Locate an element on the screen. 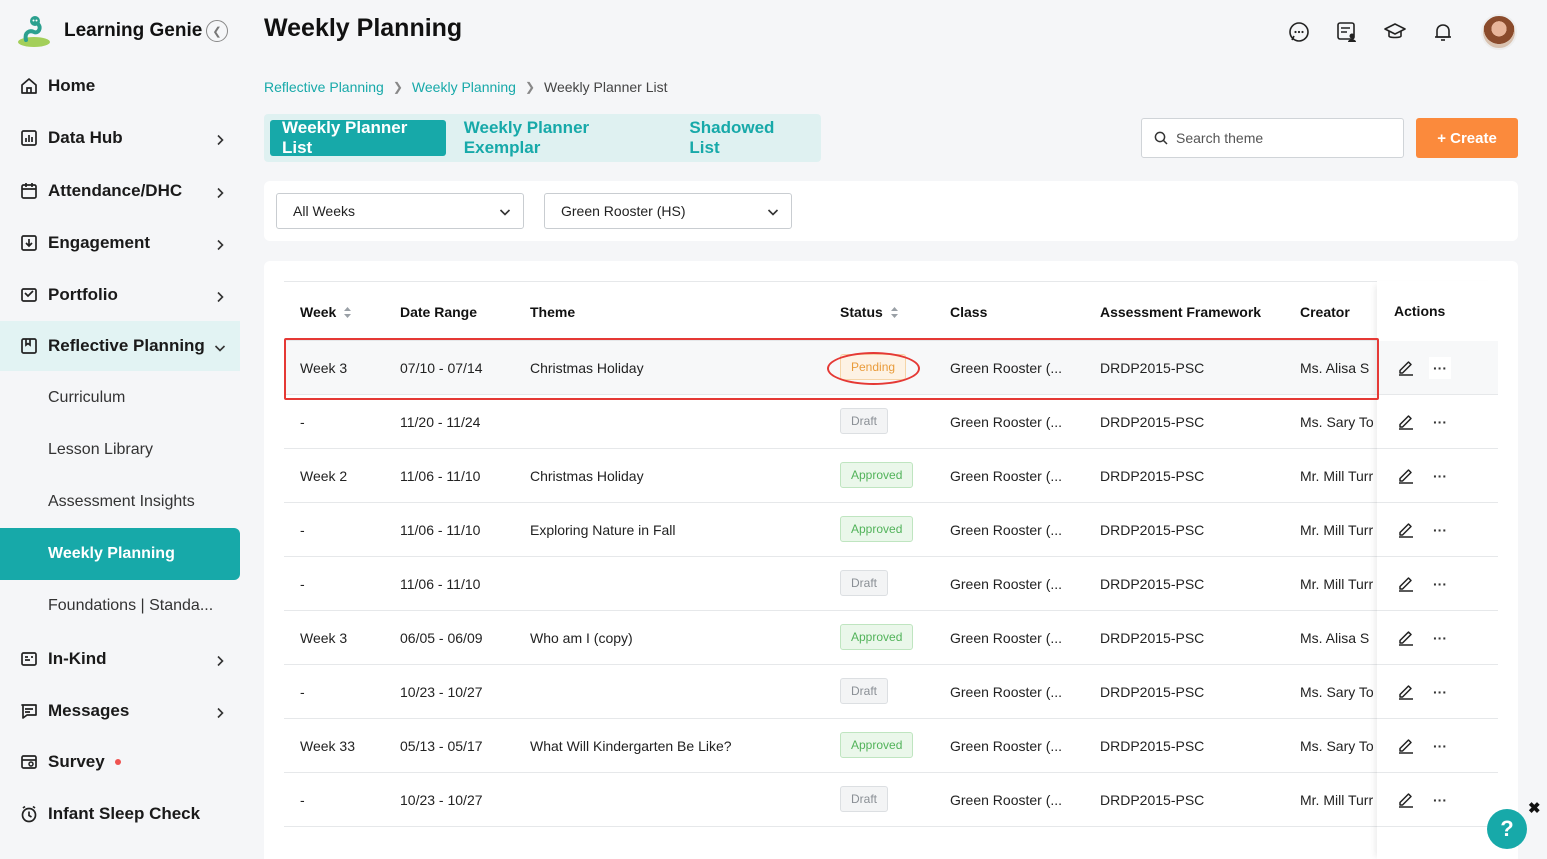 The image size is (1547, 859). chevron-right-icon is located at coordinates (220, 191).